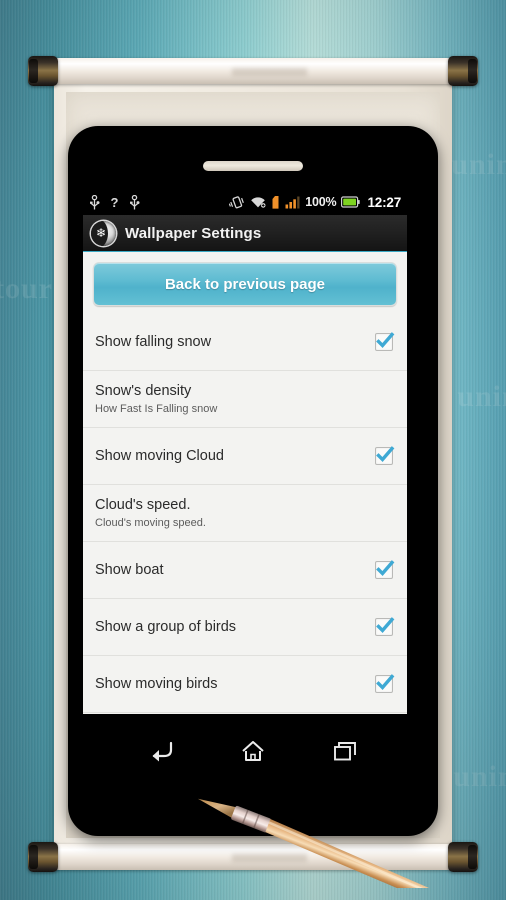 The width and height of the screenshot is (506, 900). I want to click on preference-text: Show a group of birds, so click(230, 627).